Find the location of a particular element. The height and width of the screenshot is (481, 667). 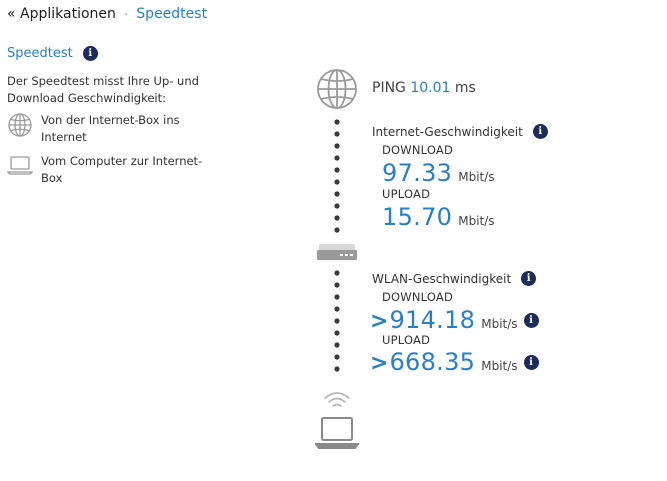

wlan-download-value: 914.18 is located at coordinates (432, 320).